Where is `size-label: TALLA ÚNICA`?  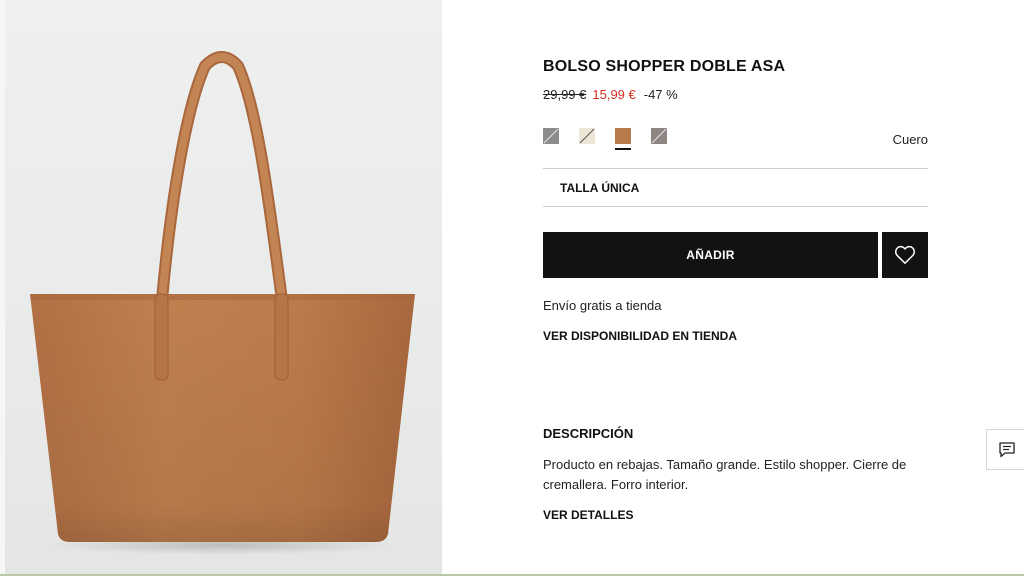
size-label: TALLA ÚNICA is located at coordinates (600, 187).